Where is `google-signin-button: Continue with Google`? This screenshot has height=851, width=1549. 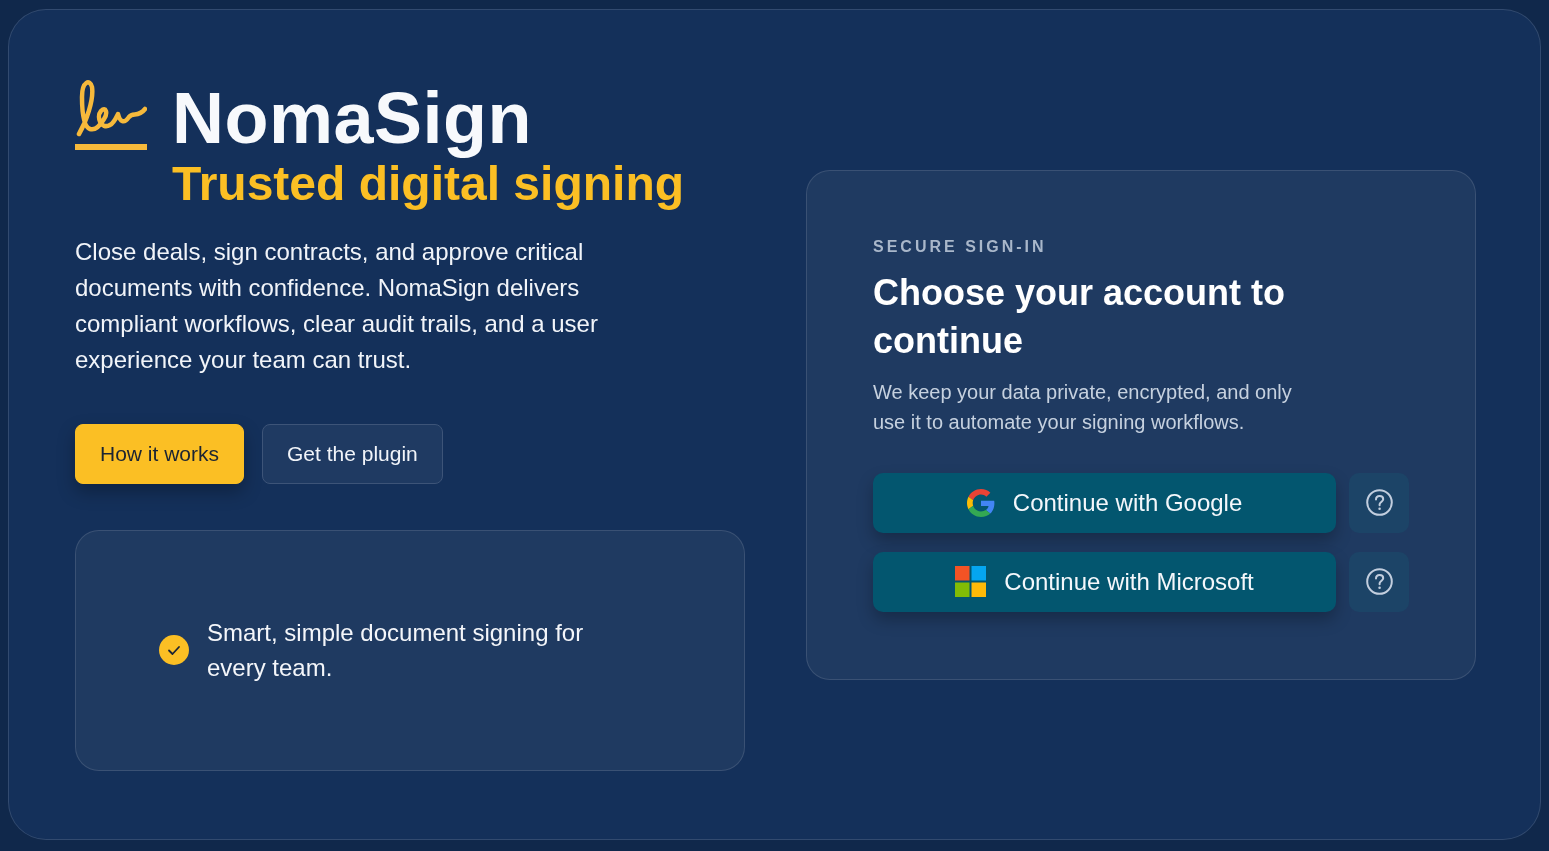 google-signin-button: Continue with Google is located at coordinates (1105, 502).